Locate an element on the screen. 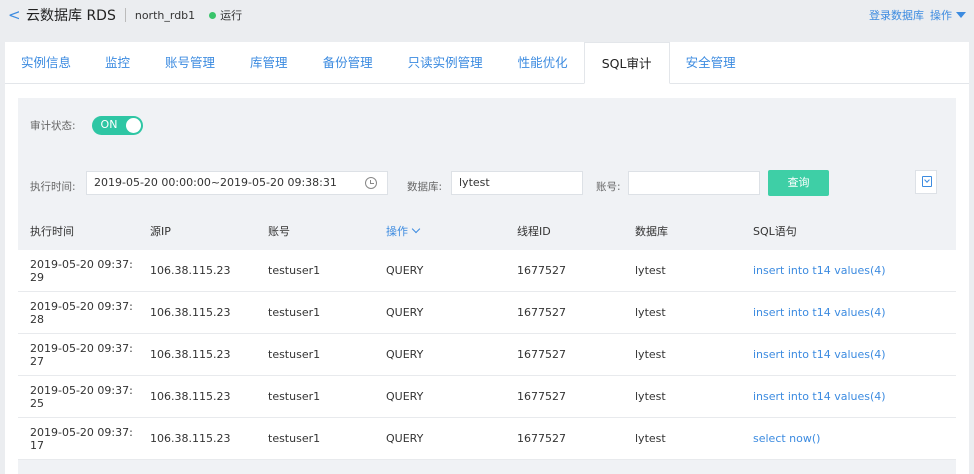  col-operation-filter: 操作 is located at coordinates (439, 231).